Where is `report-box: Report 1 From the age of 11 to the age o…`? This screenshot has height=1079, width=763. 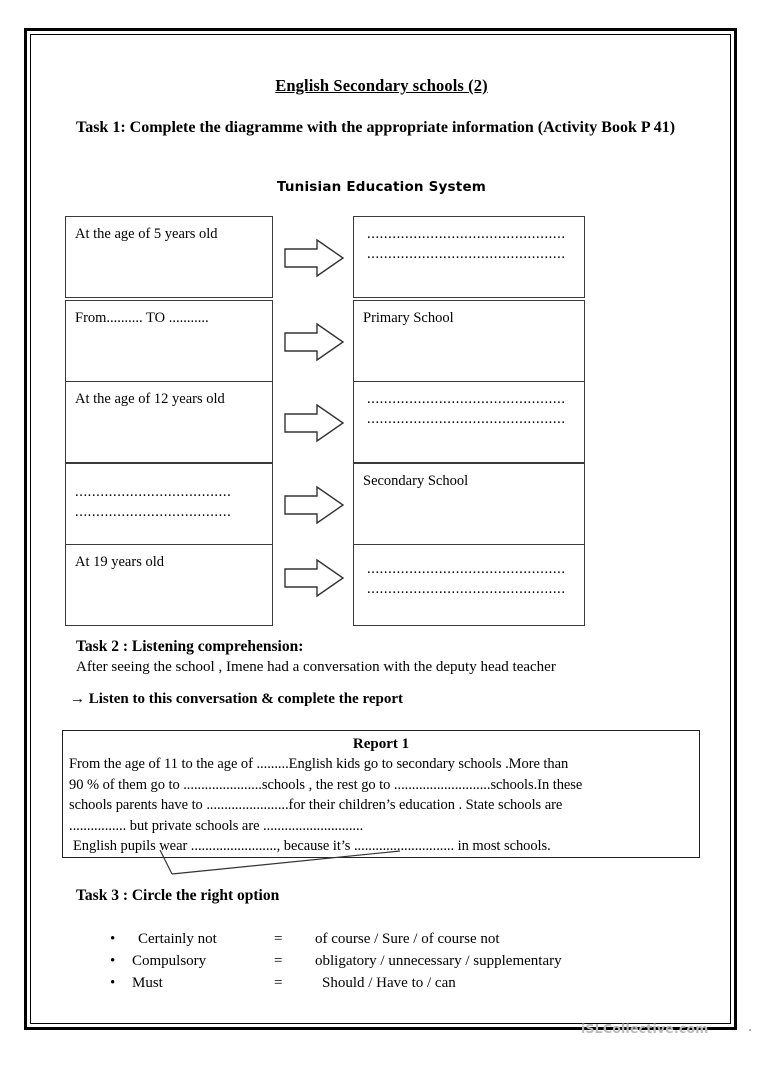
report-box: Report 1 From the age of 11 to the age o… is located at coordinates (381, 794).